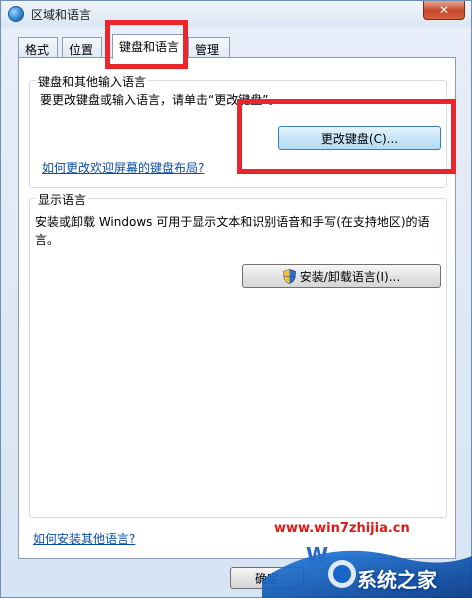 This screenshot has height=598, width=472. What do you see at coordinates (209, 47) in the screenshot?
I see `tab-administrative: 管理` at bounding box center [209, 47].